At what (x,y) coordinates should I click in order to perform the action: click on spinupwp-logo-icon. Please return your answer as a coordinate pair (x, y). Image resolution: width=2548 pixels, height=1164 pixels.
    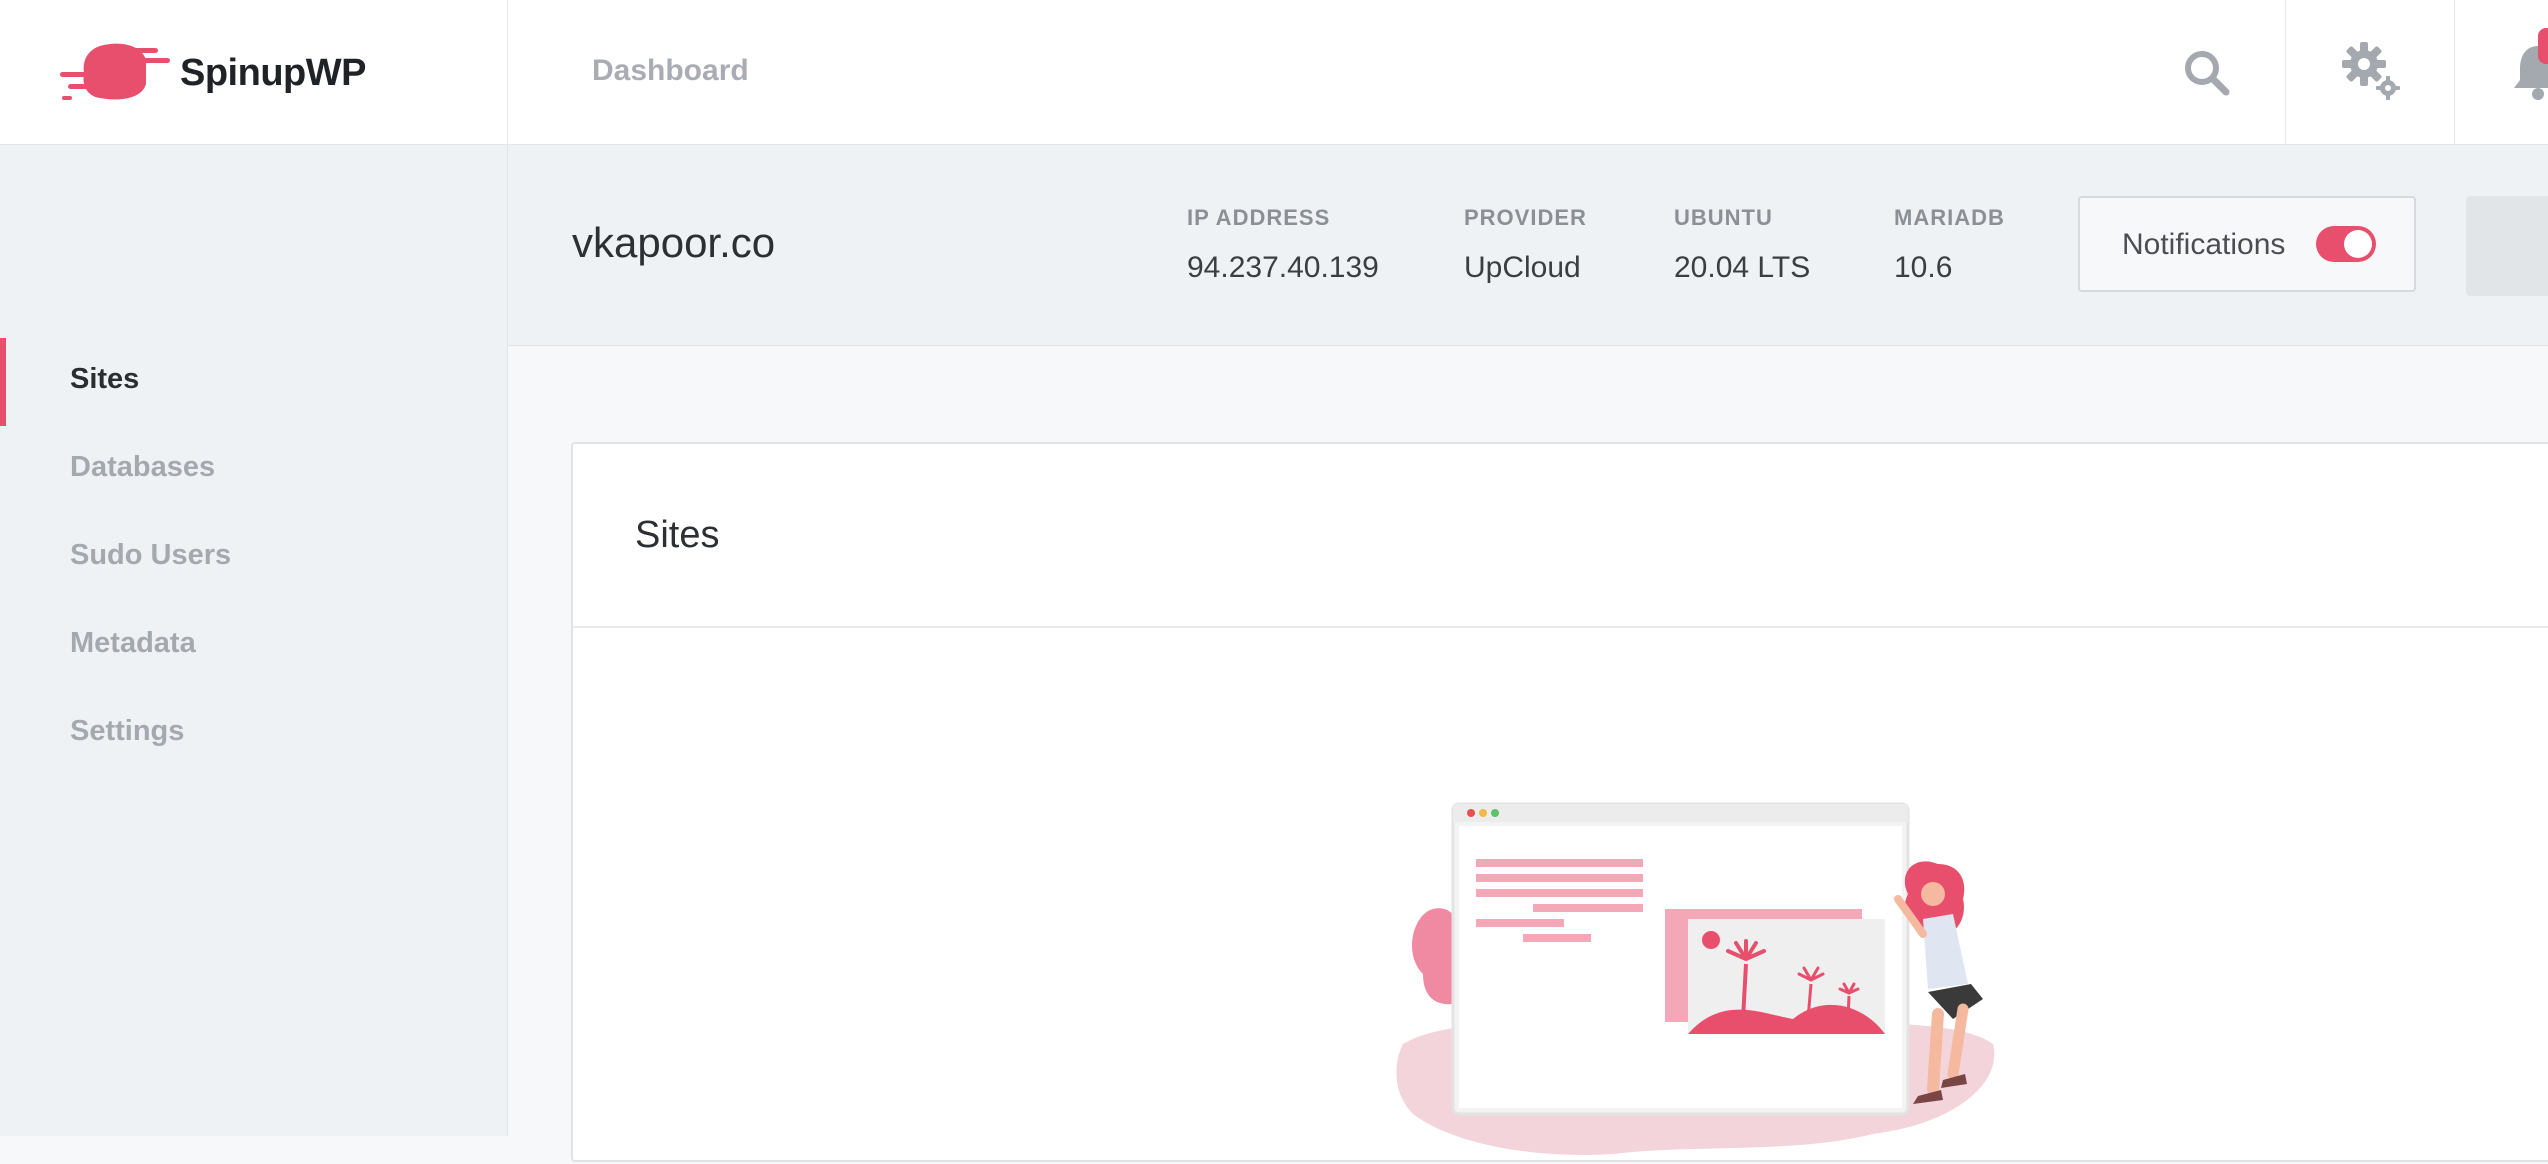
    Looking at the image, I should click on (115, 71).